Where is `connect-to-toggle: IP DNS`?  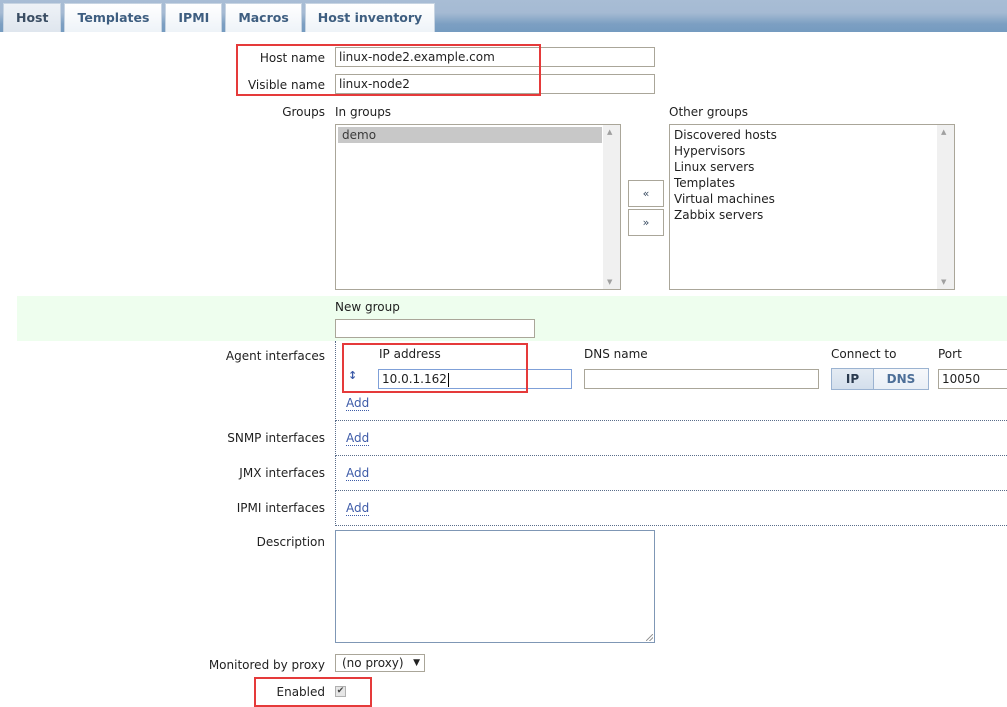
connect-to-toggle: IP DNS is located at coordinates (880, 379).